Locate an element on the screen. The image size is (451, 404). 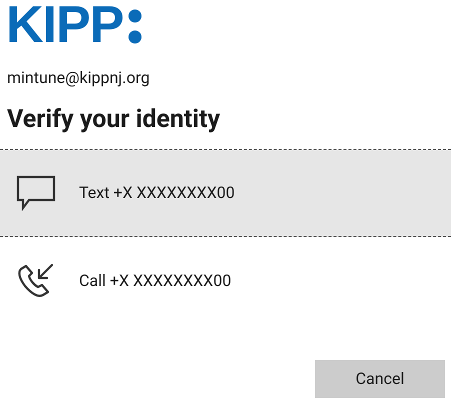
logo-dots-icon is located at coordinates (135, 27).